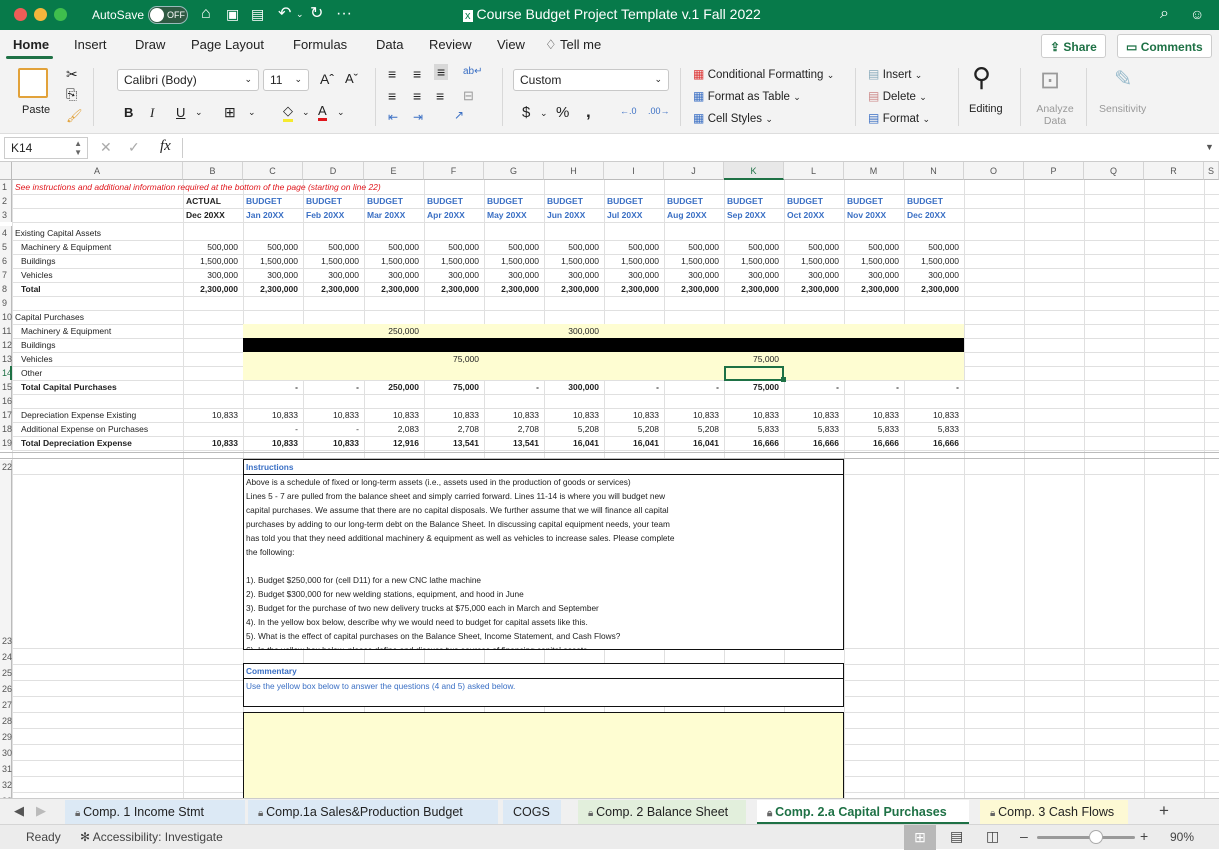  What do you see at coordinates (6, 443) in the screenshot?
I see `row-header-19: 19` at bounding box center [6, 443].